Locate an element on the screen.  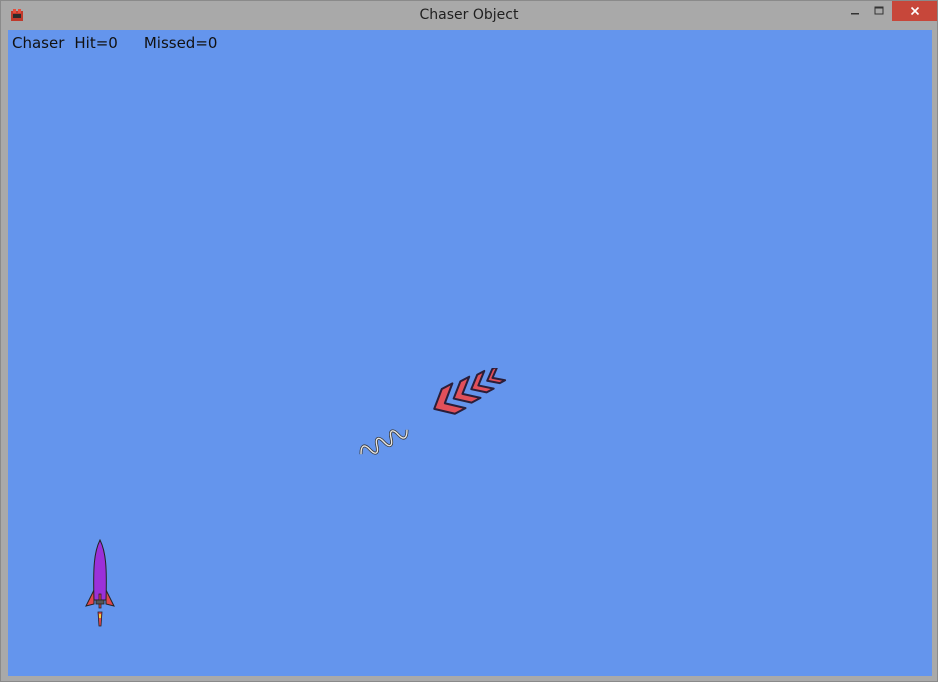
spring-trail-icon is located at coordinates (384, 442).